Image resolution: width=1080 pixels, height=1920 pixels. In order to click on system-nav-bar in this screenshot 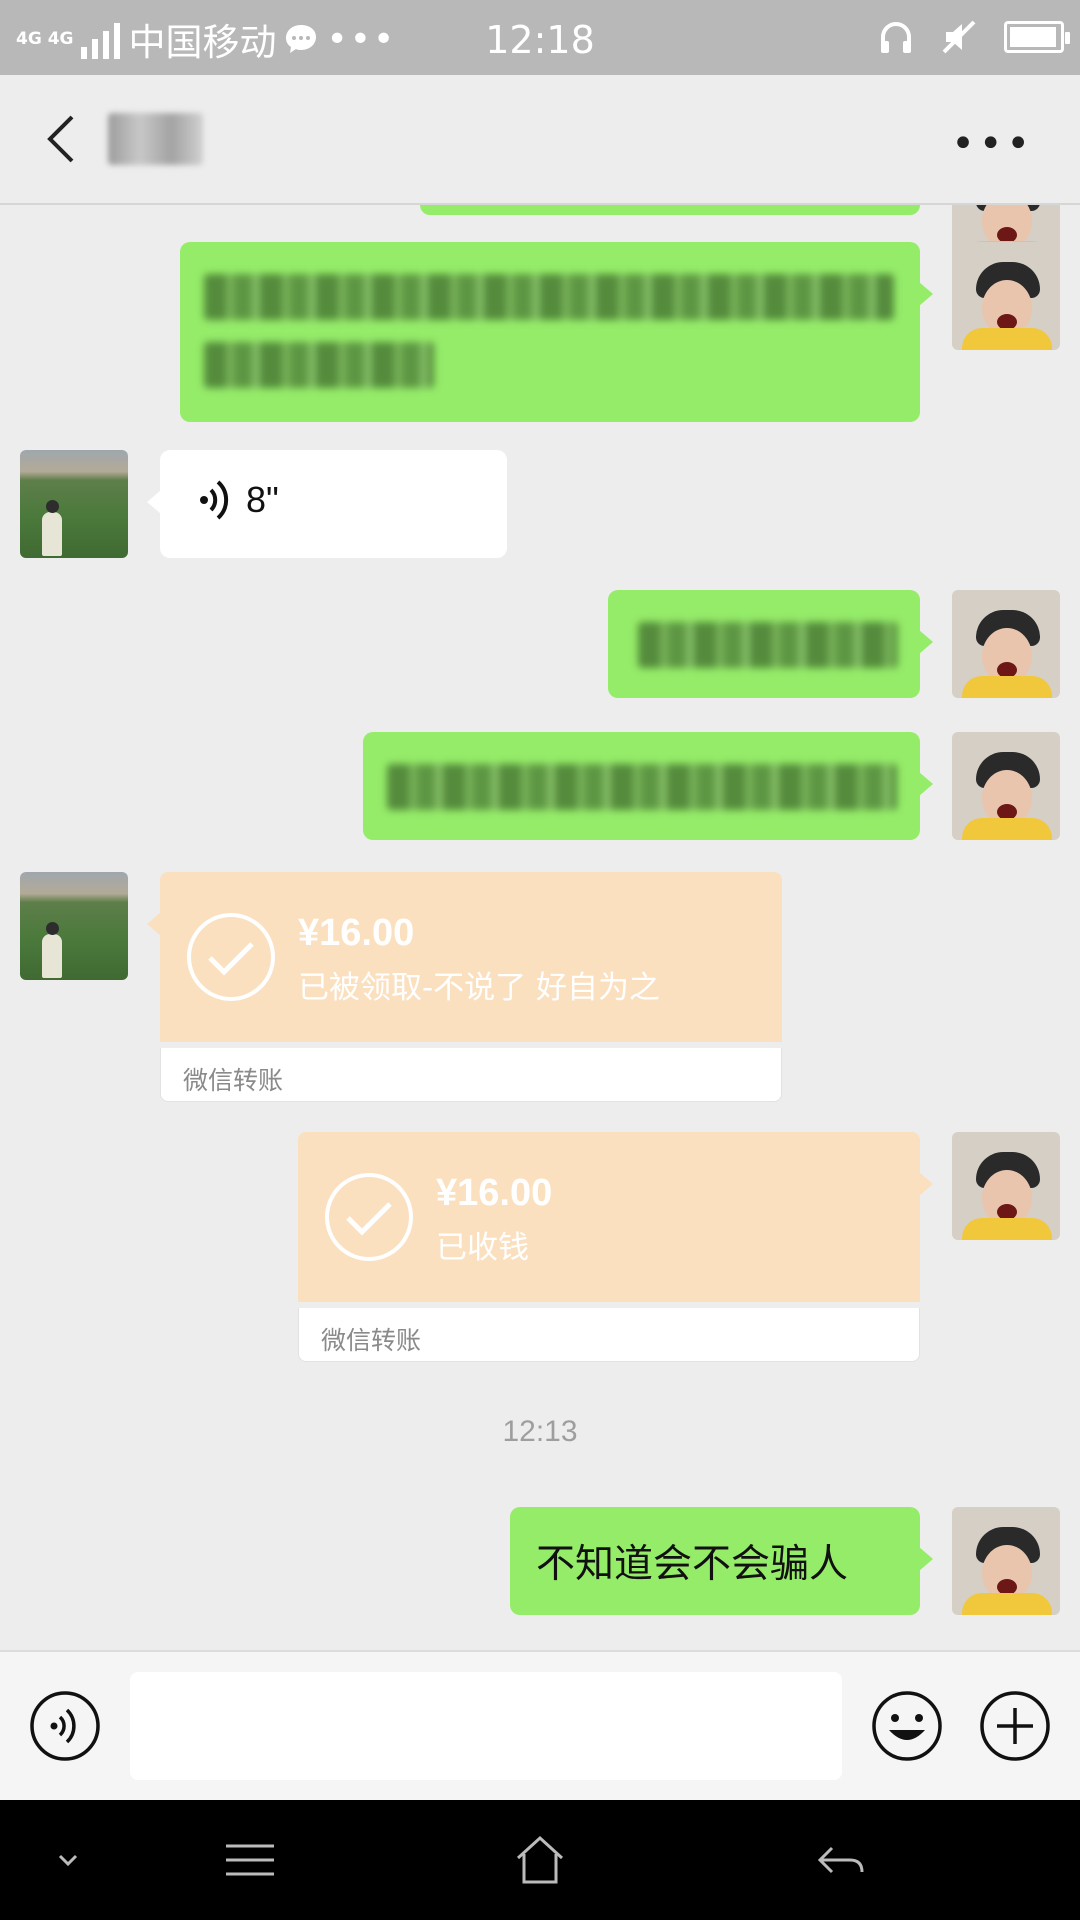, I will do `click(540, 1860)`.